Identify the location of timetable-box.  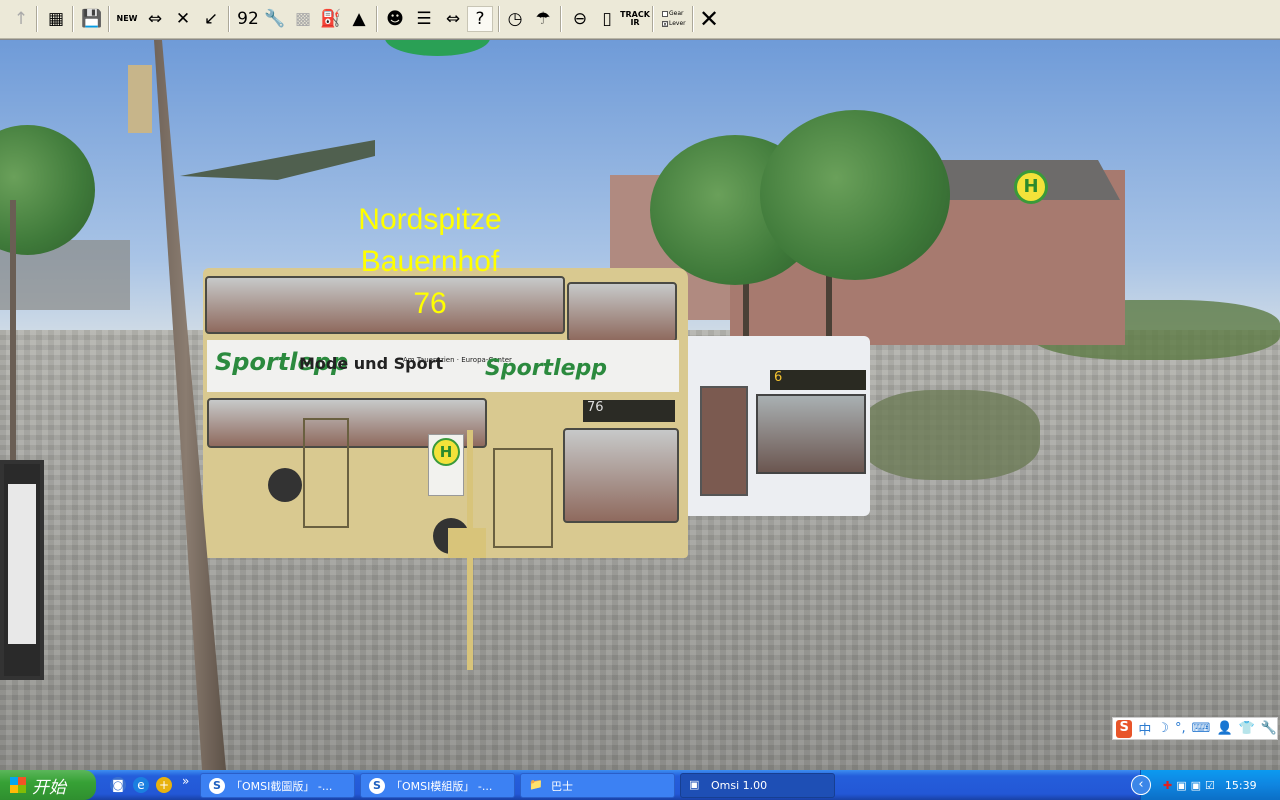
(467, 543).